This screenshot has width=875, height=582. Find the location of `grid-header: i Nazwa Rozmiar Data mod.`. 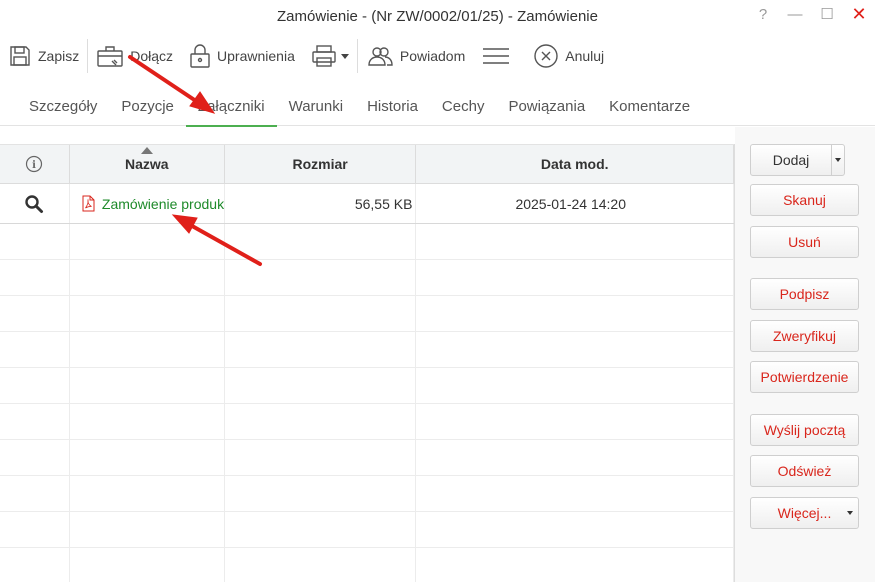

grid-header: i Nazwa Rozmiar Data mod. is located at coordinates (367, 164).